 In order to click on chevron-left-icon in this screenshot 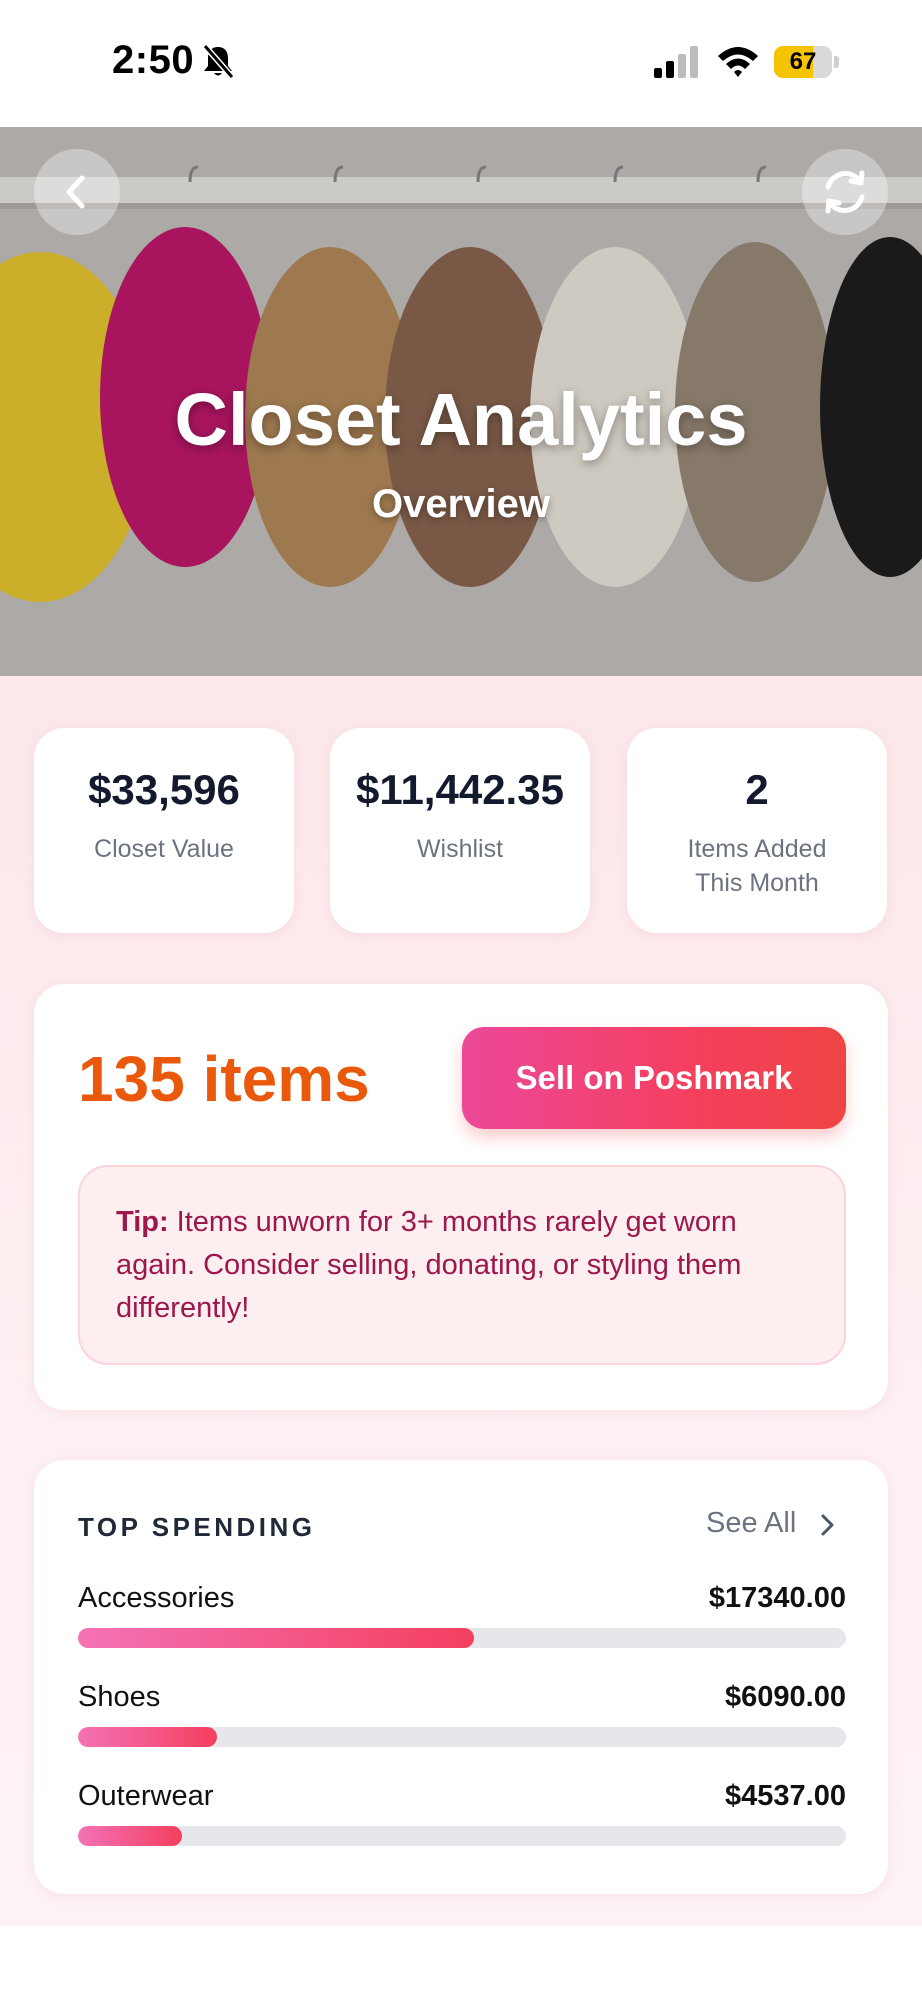, I will do `click(75, 192)`.